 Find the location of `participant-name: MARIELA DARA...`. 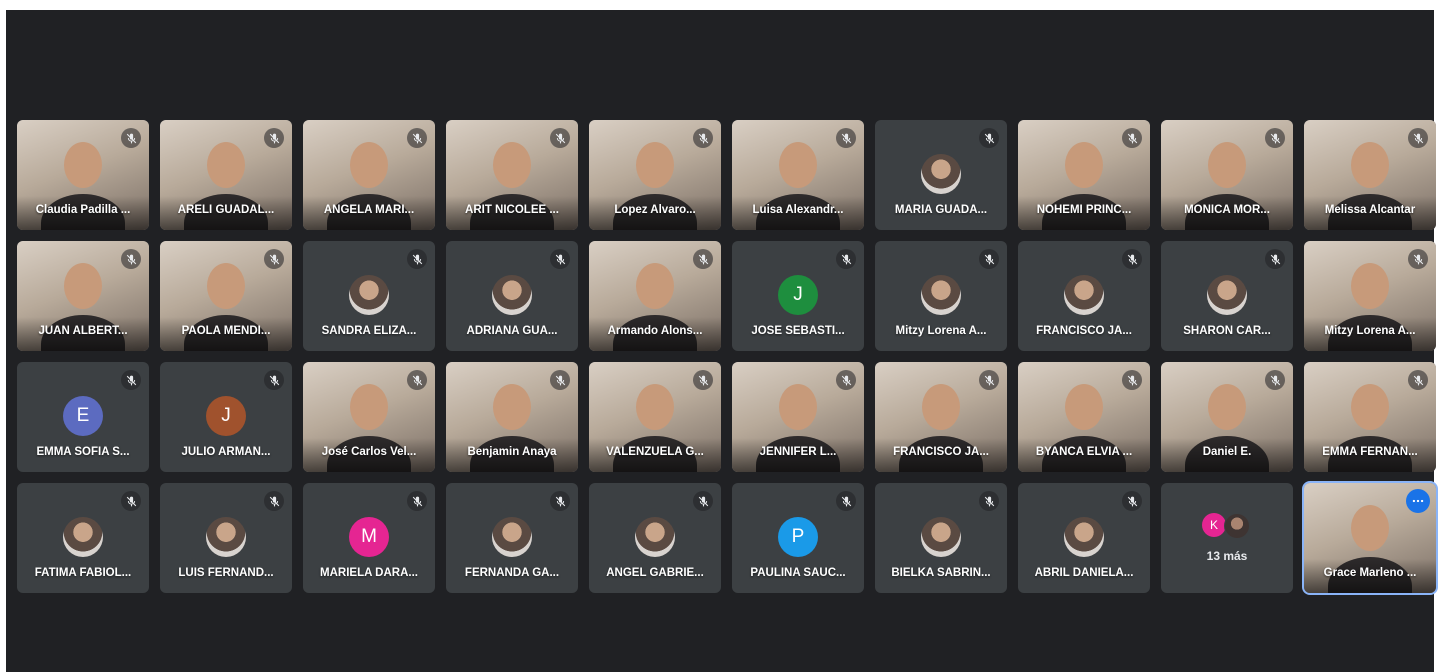

participant-name: MARIELA DARA... is located at coordinates (369, 573).